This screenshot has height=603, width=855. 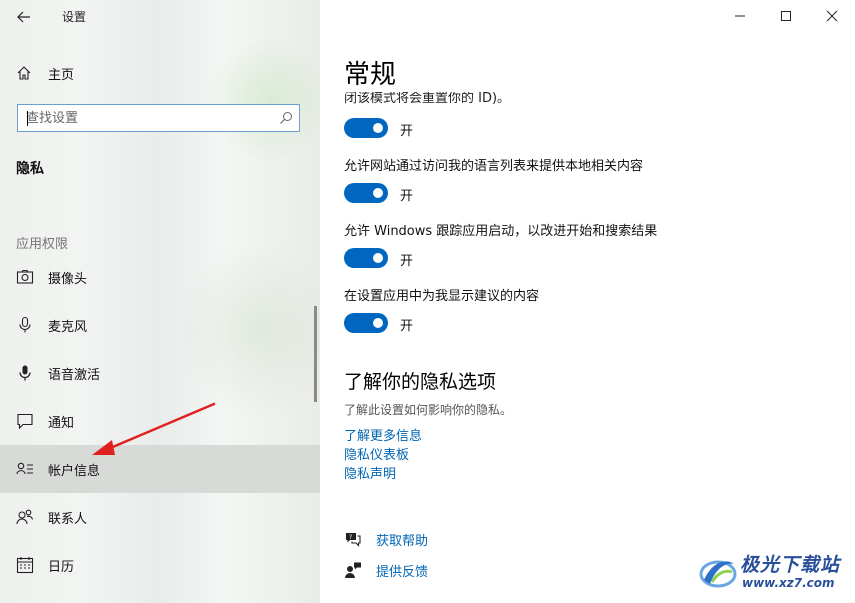 What do you see at coordinates (74, 17) in the screenshot?
I see `window-title: 设置` at bounding box center [74, 17].